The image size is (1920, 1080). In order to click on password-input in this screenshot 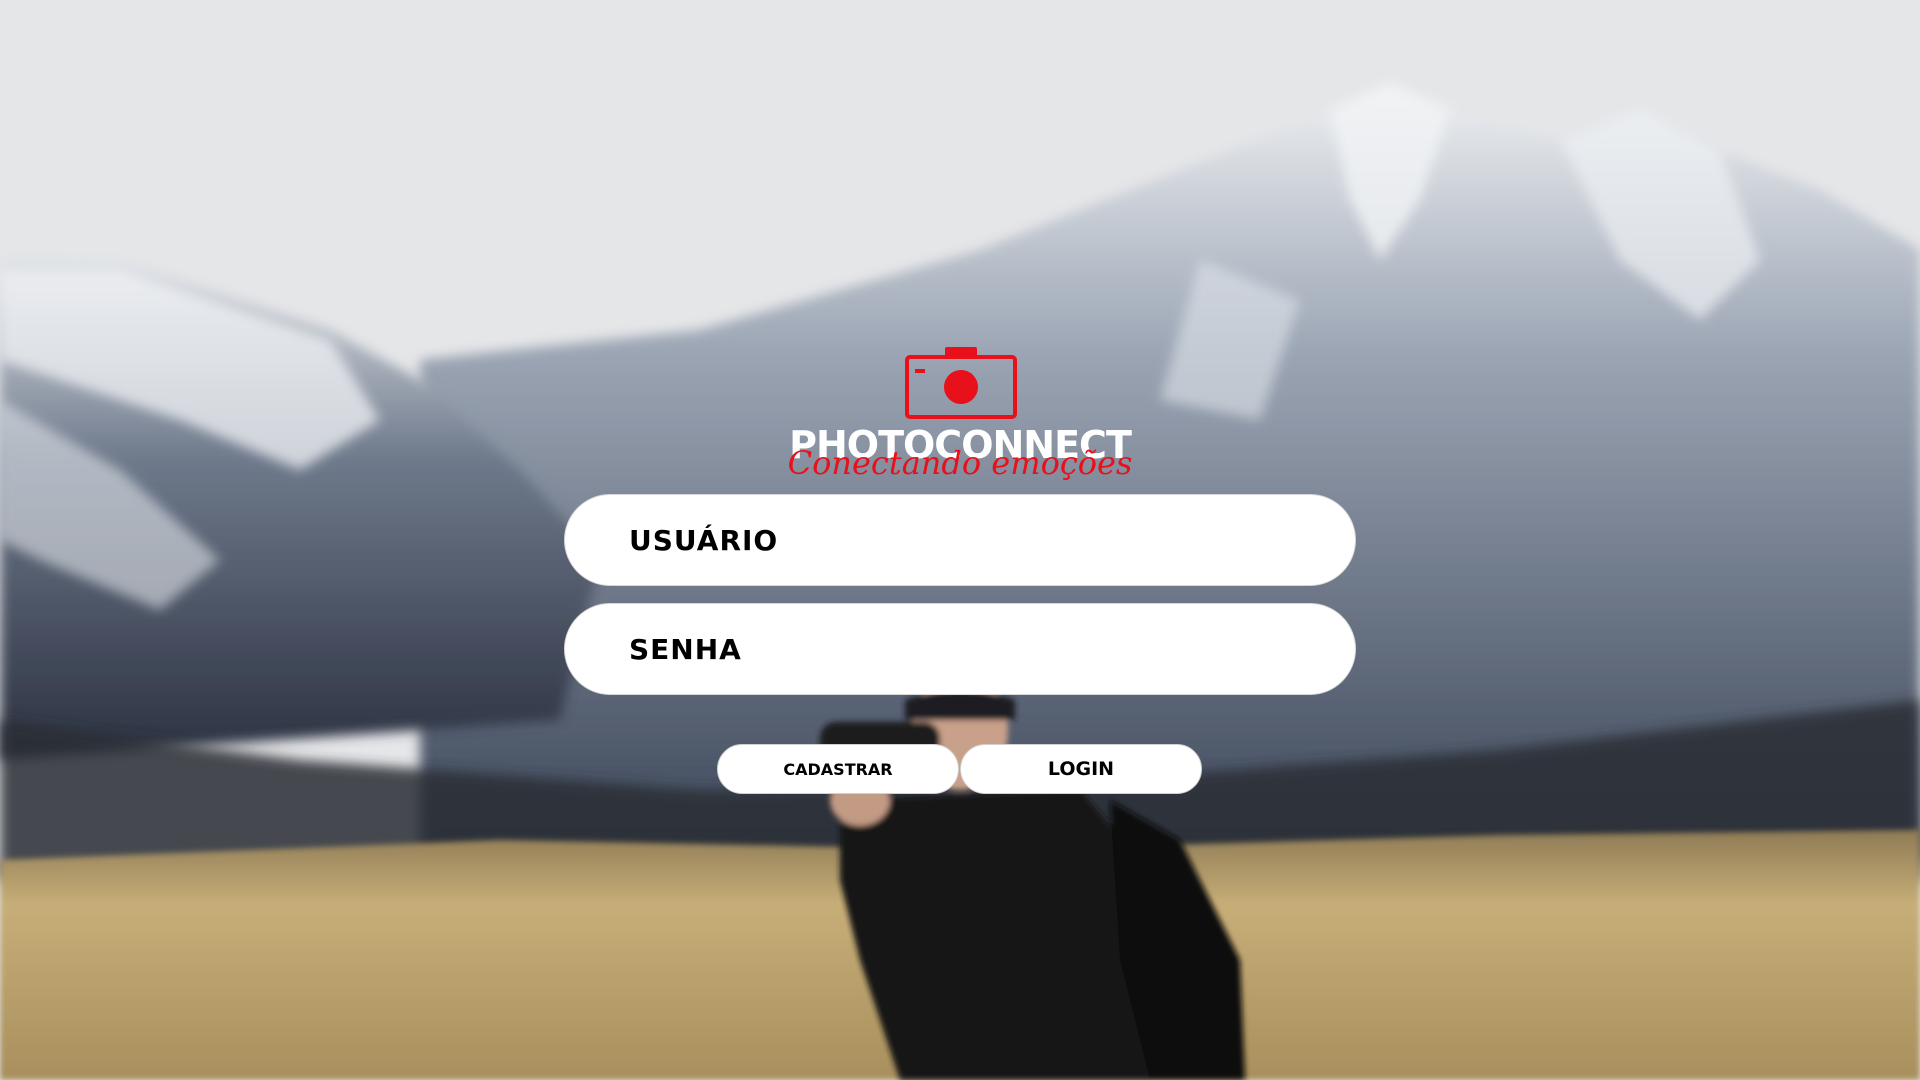, I will do `click(960, 649)`.